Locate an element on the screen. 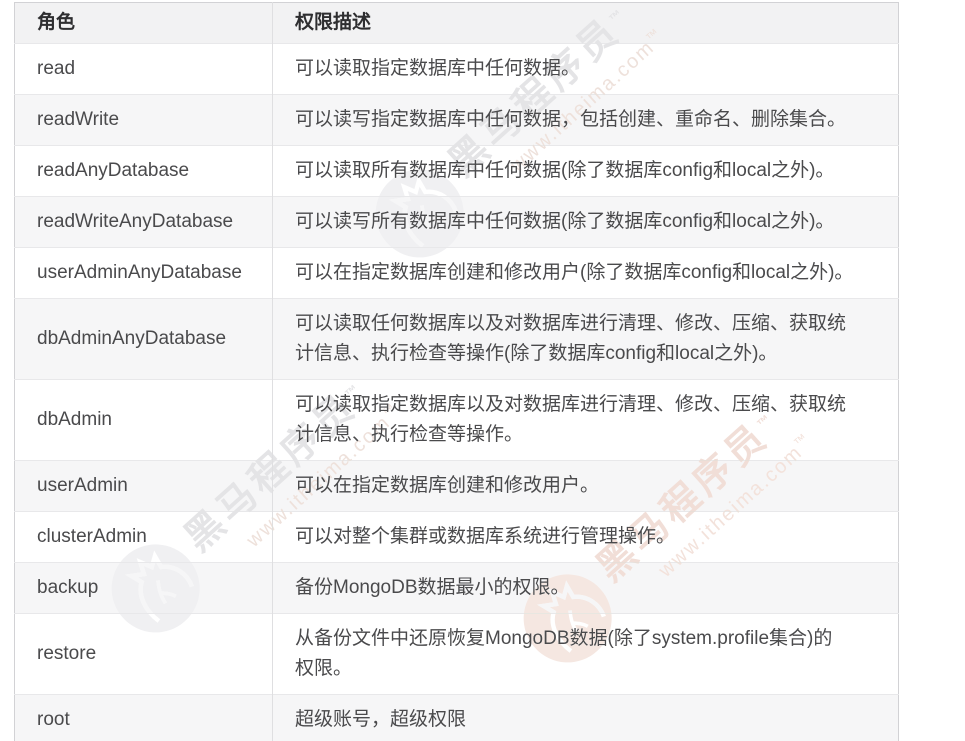 The height and width of the screenshot is (741, 965). desc-cell: 可以在指定数据库创建和修改用户。 is located at coordinates (585, 486).